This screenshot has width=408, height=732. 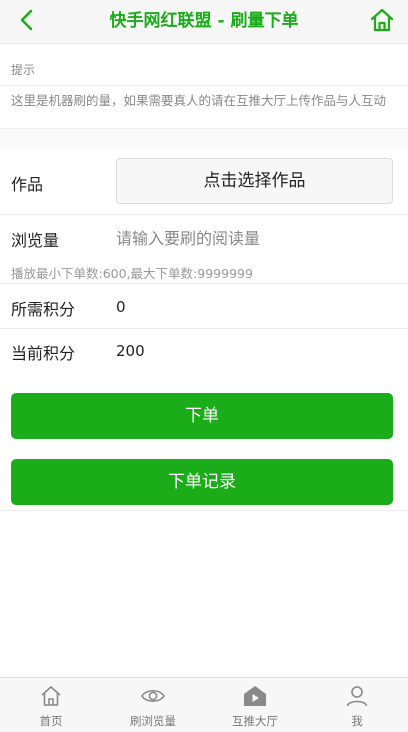 What do you see at coordinates (23, 70) in the screenshot?
I see `notice-label: 提示` at bounding box center [23, 70].